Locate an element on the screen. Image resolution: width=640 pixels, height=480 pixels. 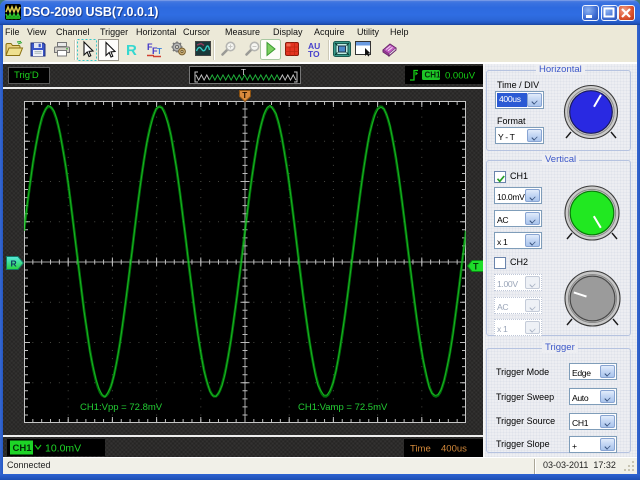
svg-text: CH1:Vamp = 72.5mV is located at coordinates (343, 407).